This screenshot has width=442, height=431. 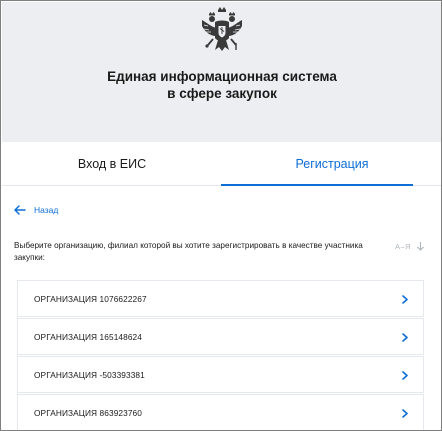 What do you see at coordinates (88, 337) in the screenshot?
I see `organization-name: ОРГАНИЗАЦИЯ 165148624` at bounding box center [88, 337].